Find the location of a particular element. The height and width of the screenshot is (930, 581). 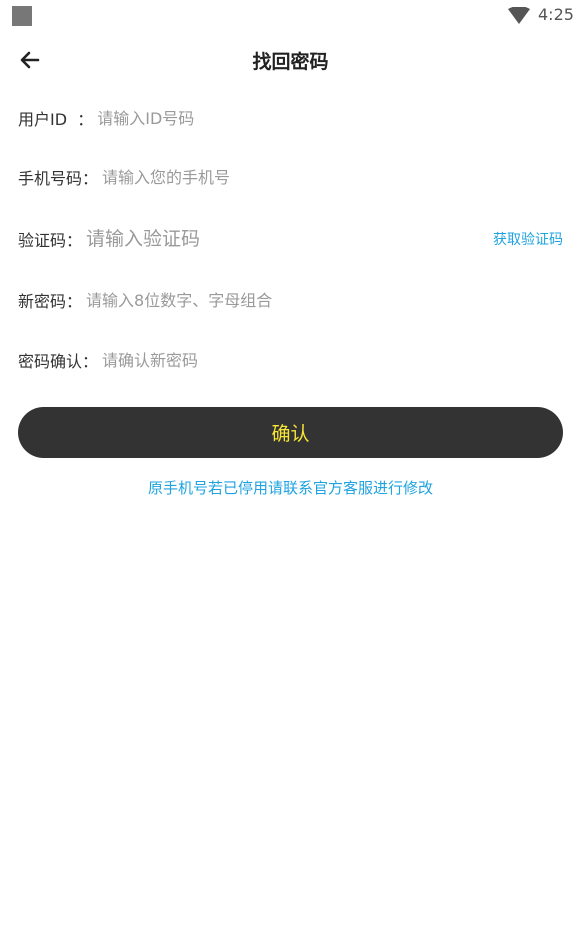

status-bar: 4:25 is located at coordinates (290, 15).